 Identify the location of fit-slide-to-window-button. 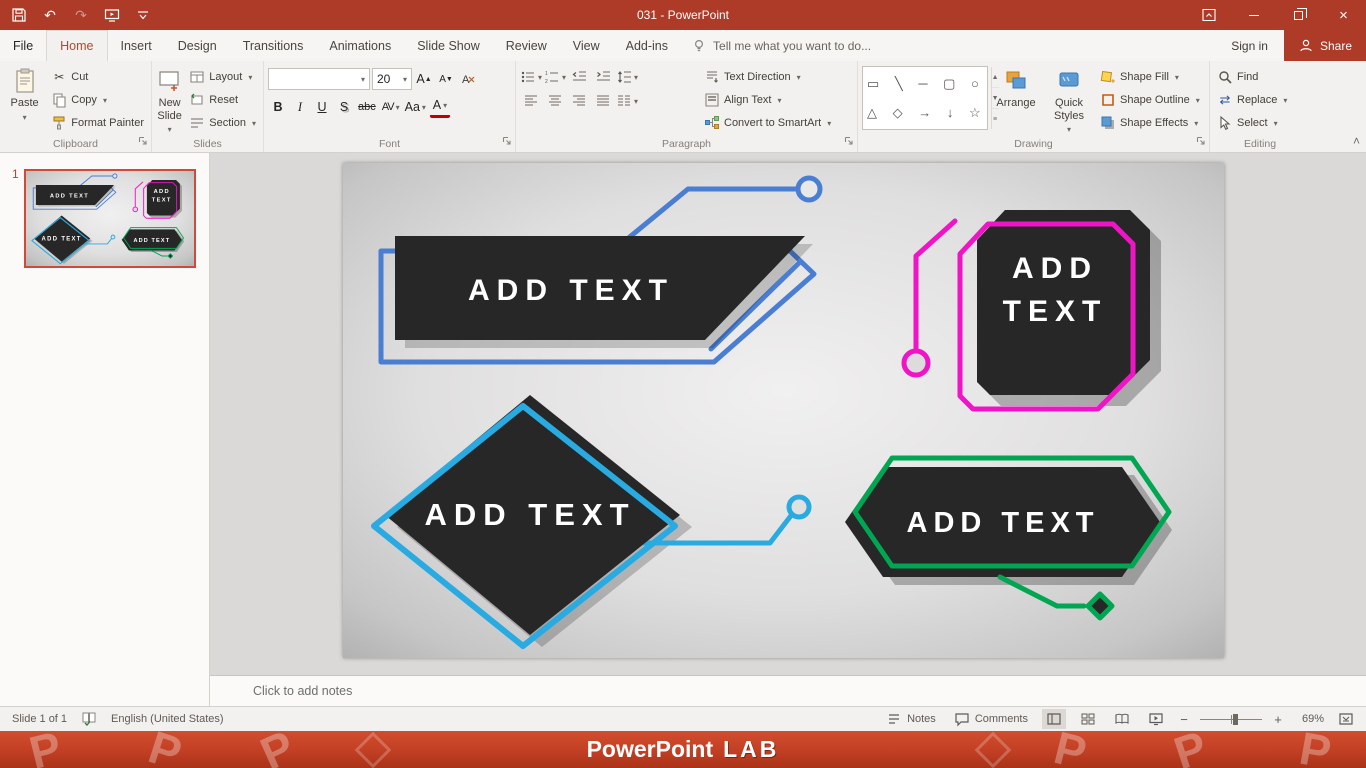
(1346, 719).